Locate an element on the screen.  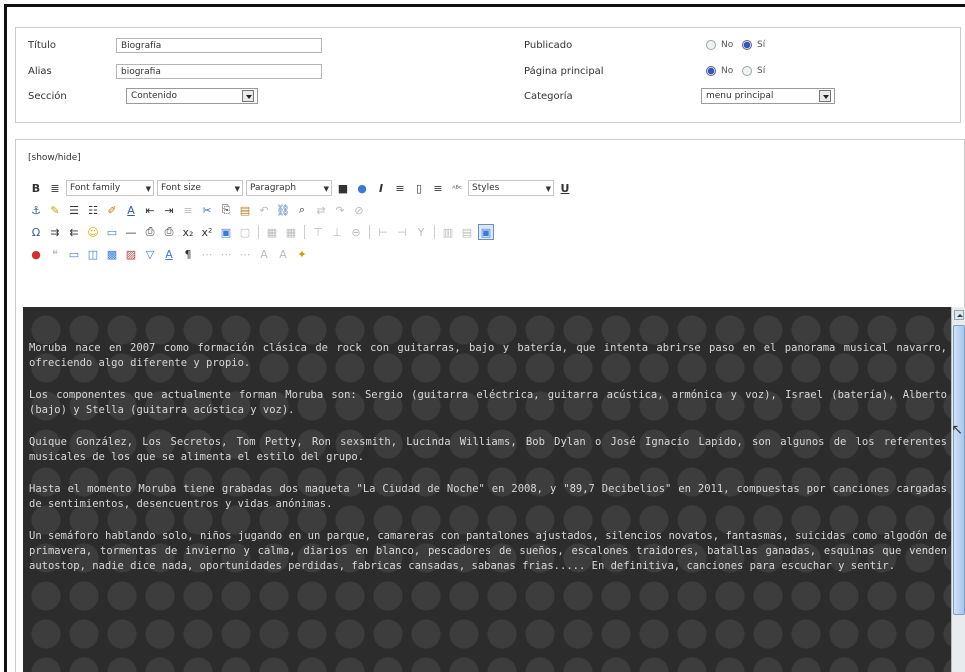
undo-icon: ↶ is located at coordinates (264, 210).